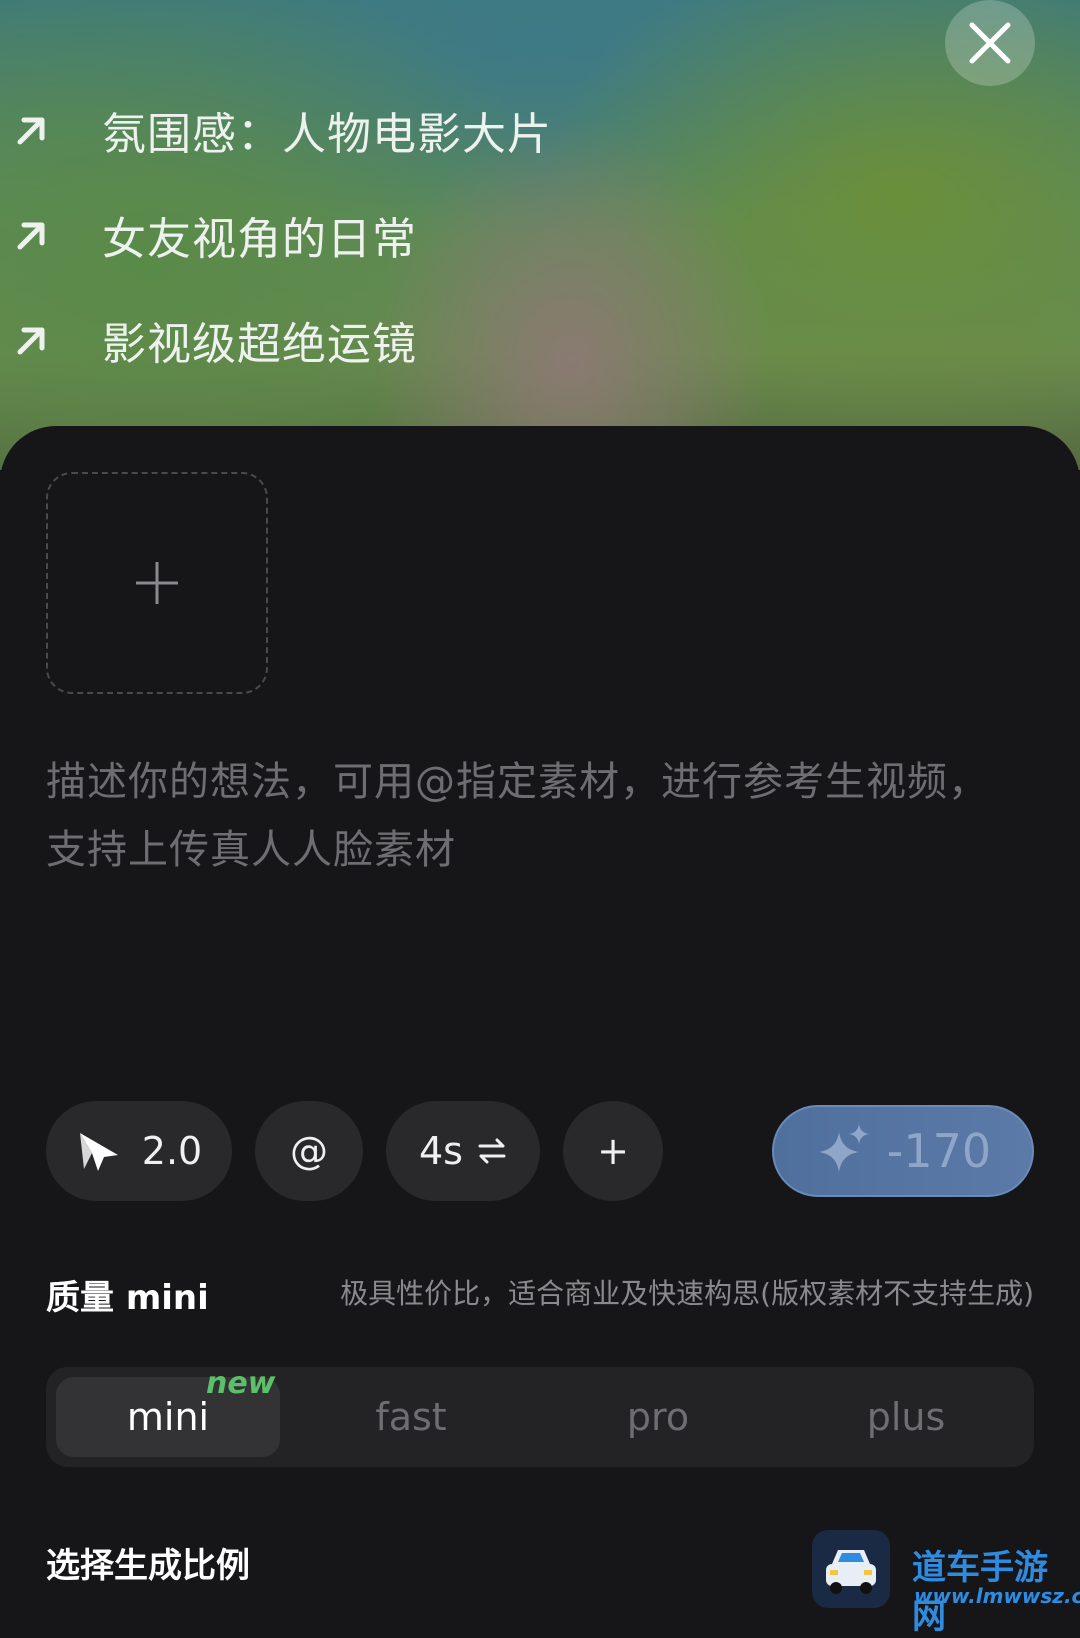  I want to click on more-options-button: +, so click(613, 1151).